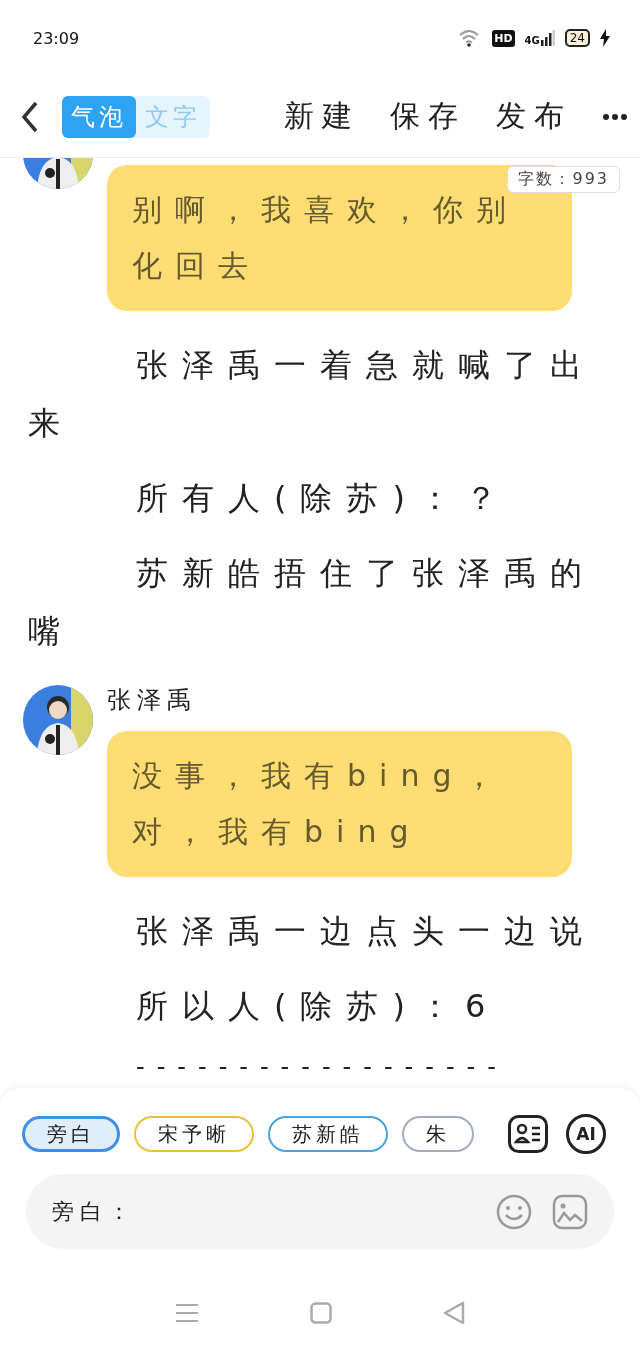  I want to click on header-action: 发布, so click(534, 116).